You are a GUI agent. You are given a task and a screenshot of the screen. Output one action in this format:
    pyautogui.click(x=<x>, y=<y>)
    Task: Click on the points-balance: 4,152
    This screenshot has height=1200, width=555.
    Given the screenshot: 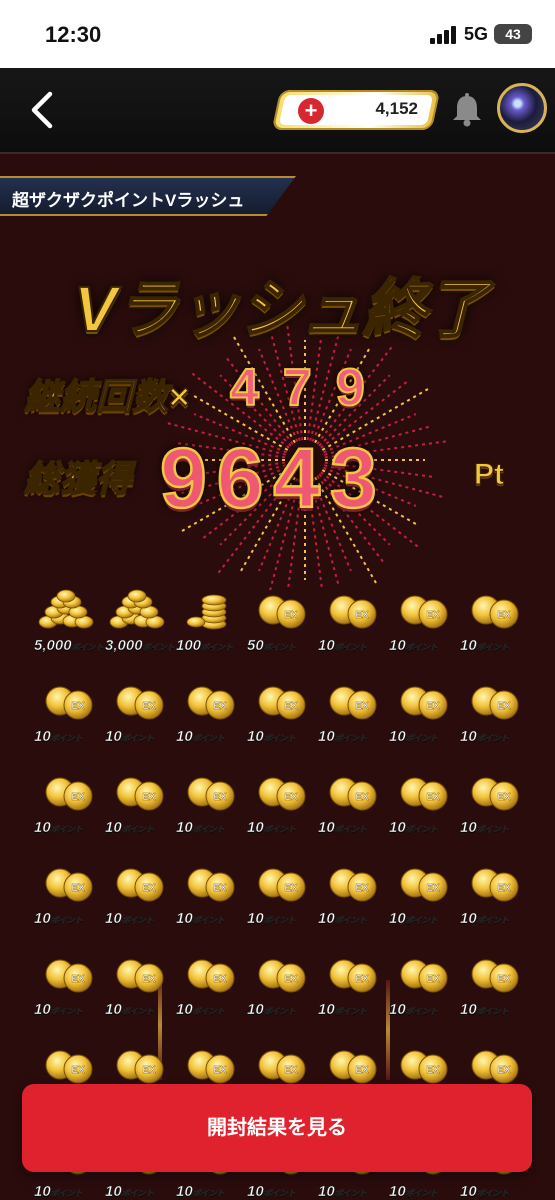 What is the action you would take?
    pyautogui.click(x=396, y=108)
    